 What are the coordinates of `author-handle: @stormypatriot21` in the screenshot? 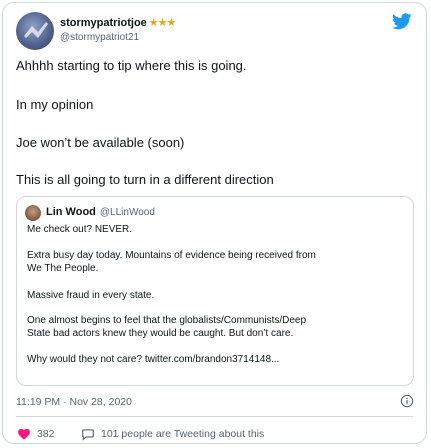 It's located at (99, 37).